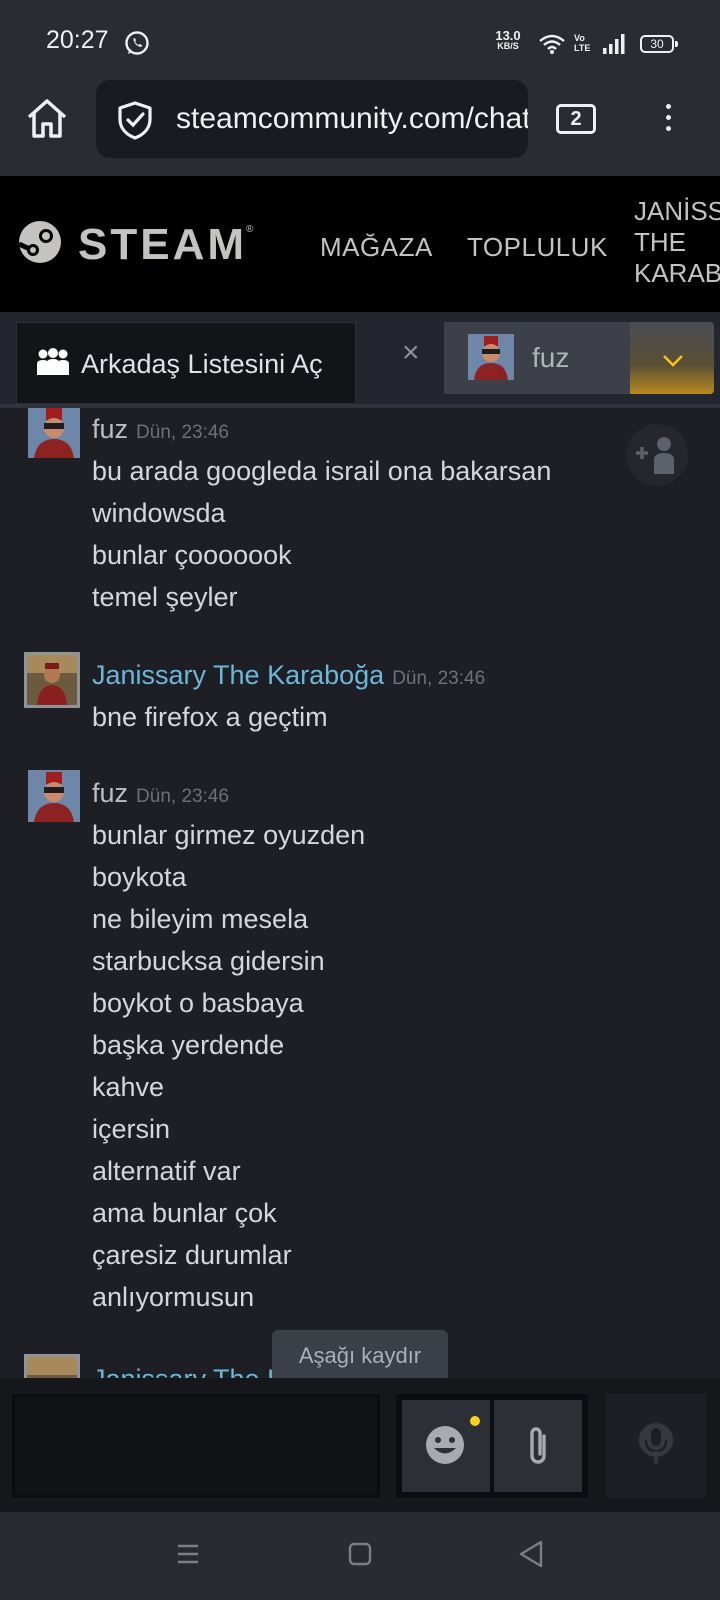 This screenshot has width=720, height=1600. I want to click on open-friends-list-button: Arkadaş Listesini Aç, so click(186, 363).